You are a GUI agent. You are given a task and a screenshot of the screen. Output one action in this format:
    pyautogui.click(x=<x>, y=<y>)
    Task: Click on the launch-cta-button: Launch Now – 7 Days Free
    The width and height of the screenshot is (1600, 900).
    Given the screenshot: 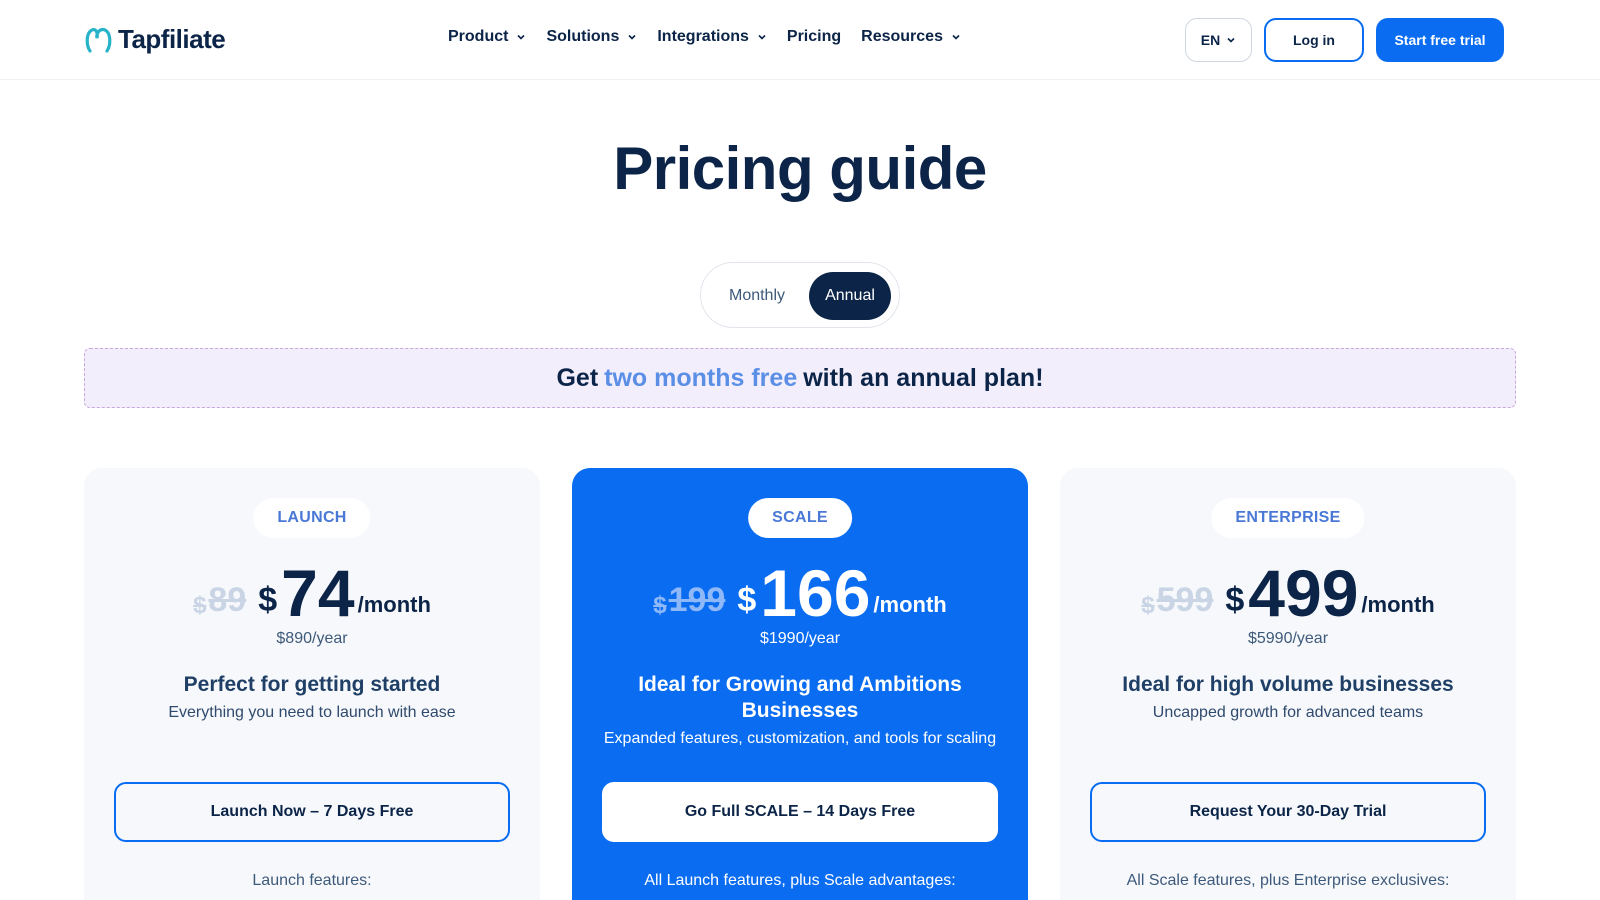 What is the action you would take?
    pyautogui.click(x=312, y=812)
    